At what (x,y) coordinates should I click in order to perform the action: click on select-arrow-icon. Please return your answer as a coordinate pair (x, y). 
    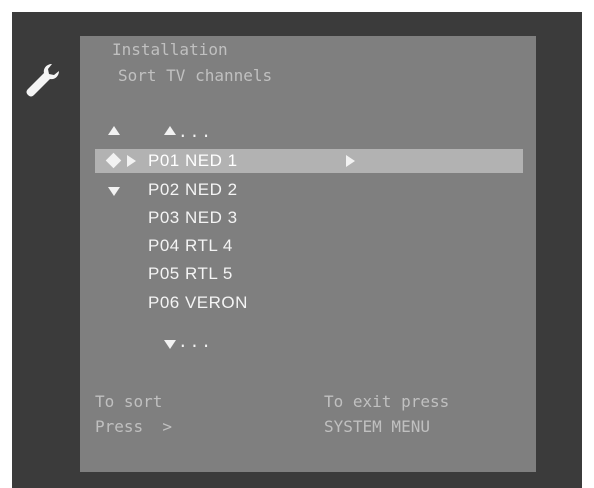
    Looking at the image, I should click on (350, 161).